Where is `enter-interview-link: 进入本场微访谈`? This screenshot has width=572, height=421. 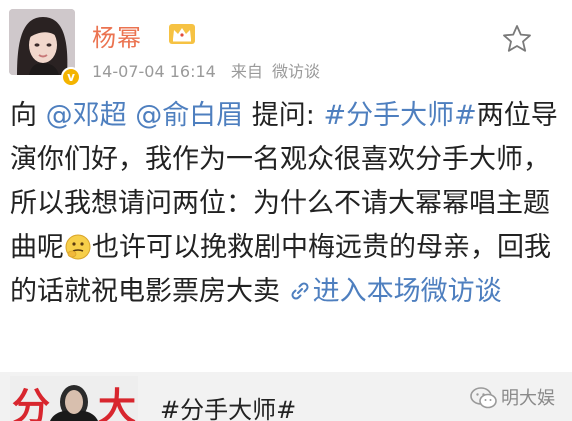 enter-interview-link: 进入本场微访谈 is located at coordinates (407, 291).